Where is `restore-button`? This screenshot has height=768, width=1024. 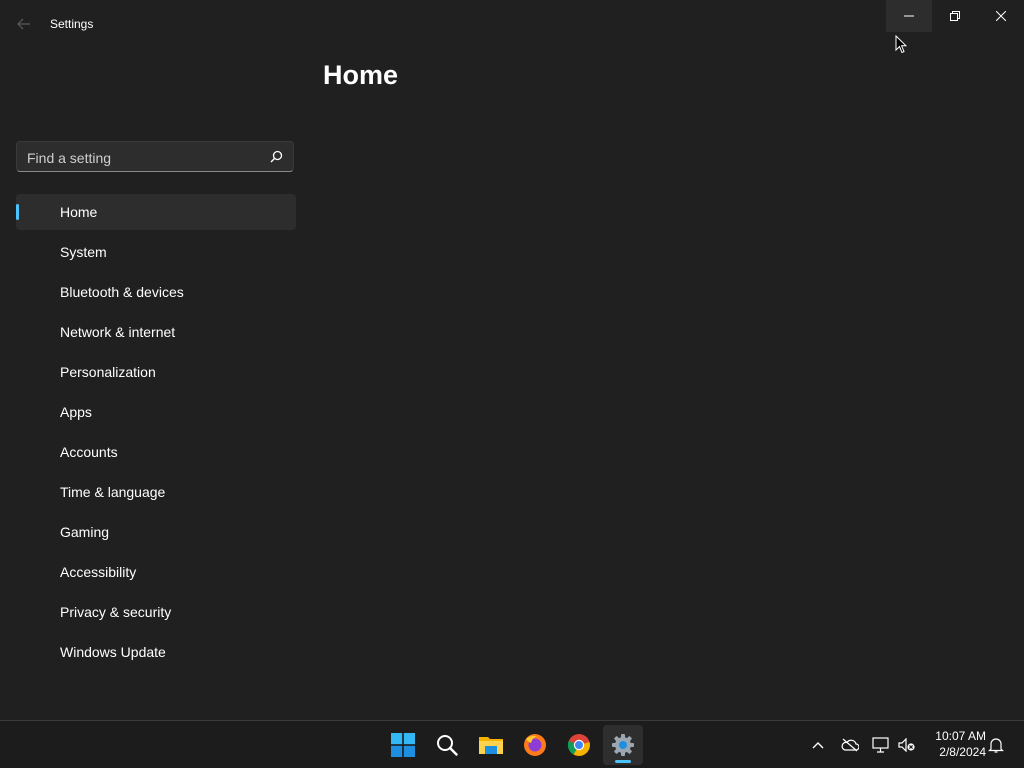
restore-button is located at coordinates (955, 16).